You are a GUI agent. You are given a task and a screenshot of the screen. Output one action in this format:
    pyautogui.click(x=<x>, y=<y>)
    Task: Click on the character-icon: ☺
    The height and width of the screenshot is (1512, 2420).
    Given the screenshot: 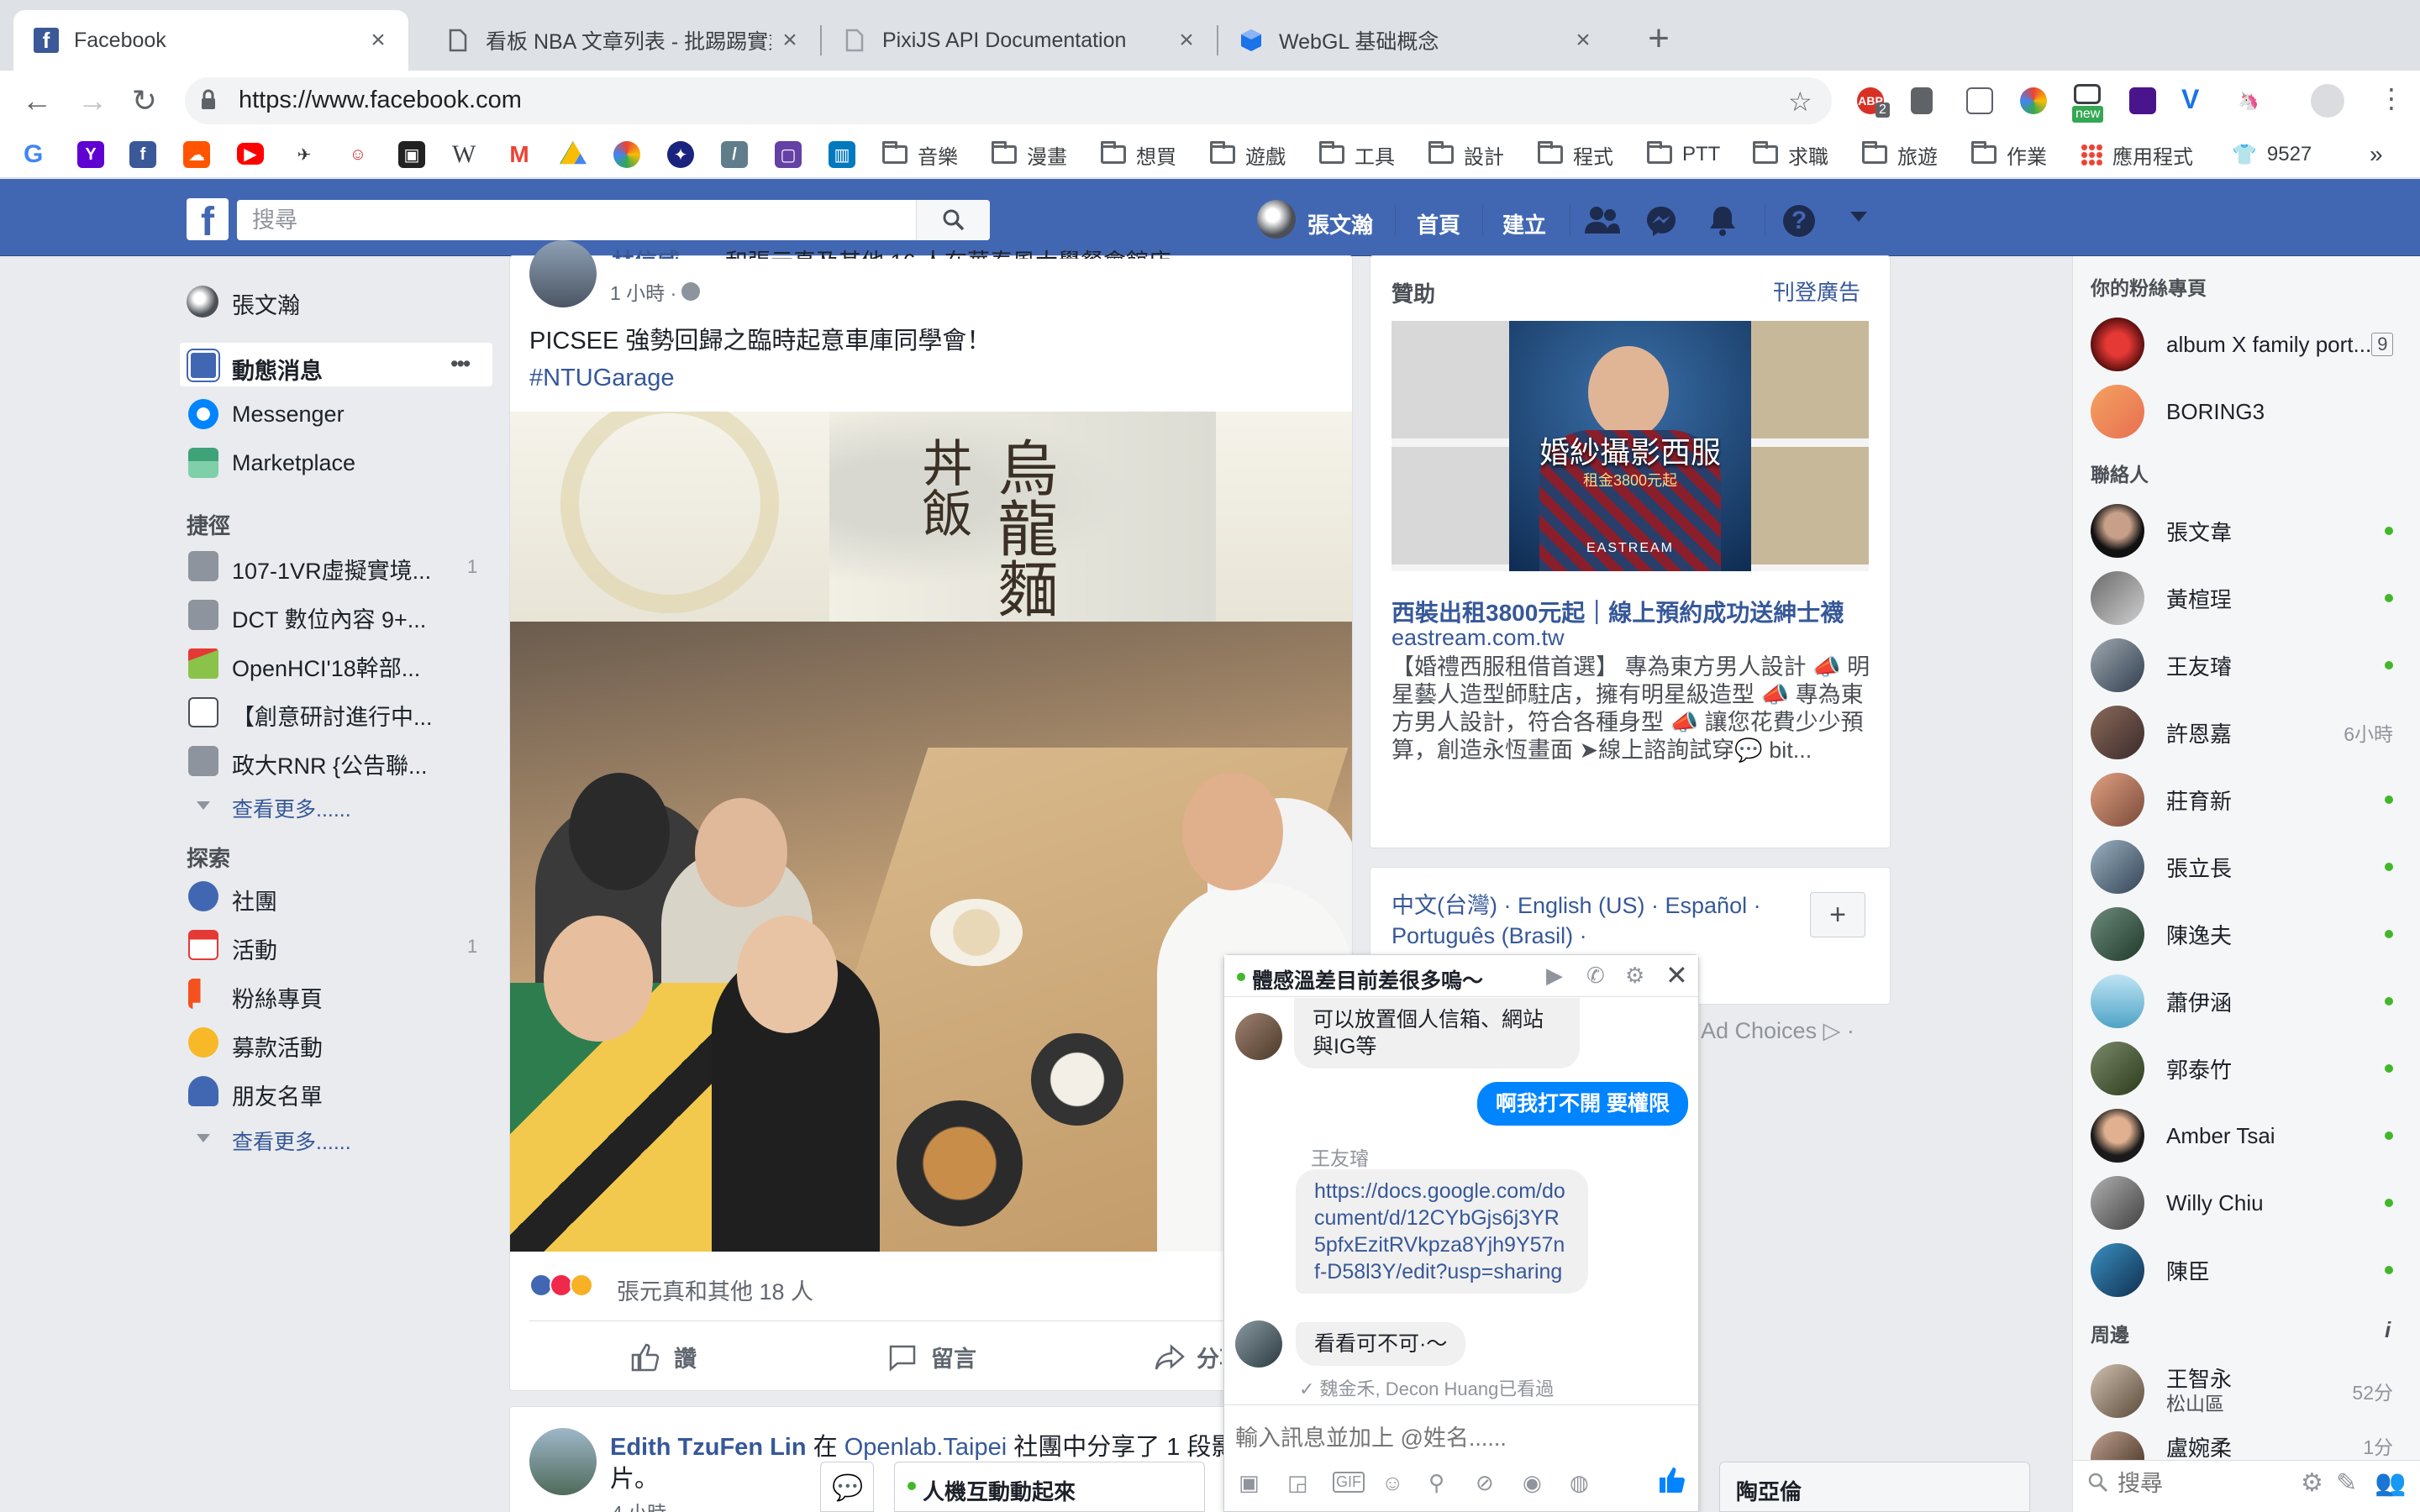 What is the action you would take?
    pyautogui.click(x=358, y=154)
    